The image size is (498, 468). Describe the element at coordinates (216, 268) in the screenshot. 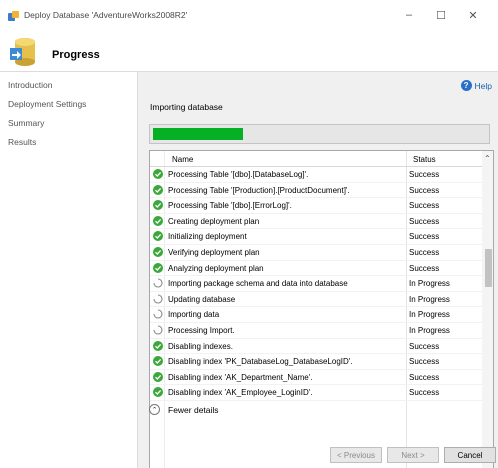

I see `row-name: Analyzing deployment plan` at that location.